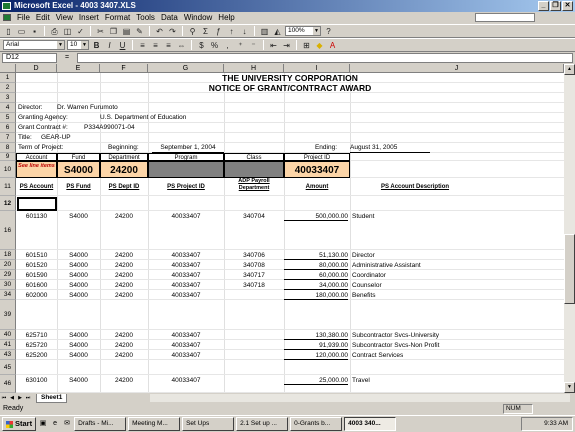 The height and width of the screenshot is (432, 575). I want to click on row-header: 20, so click(8, 265).